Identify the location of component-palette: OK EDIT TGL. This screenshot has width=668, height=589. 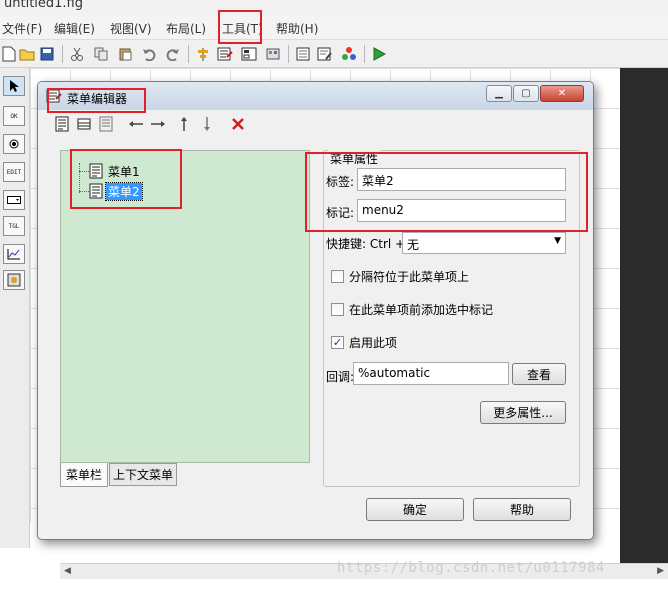
(15, 308).